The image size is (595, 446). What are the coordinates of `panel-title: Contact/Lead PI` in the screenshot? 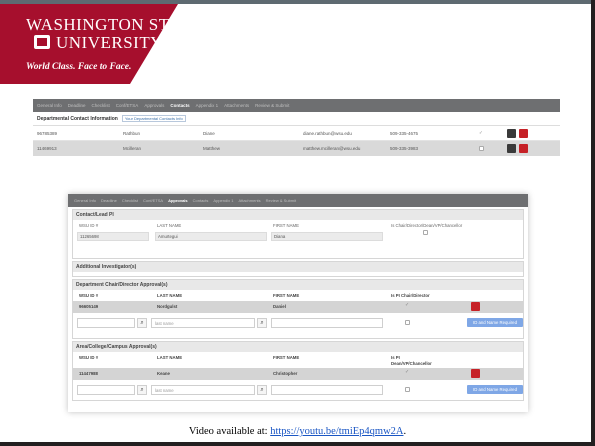 It's located at (298, 215).